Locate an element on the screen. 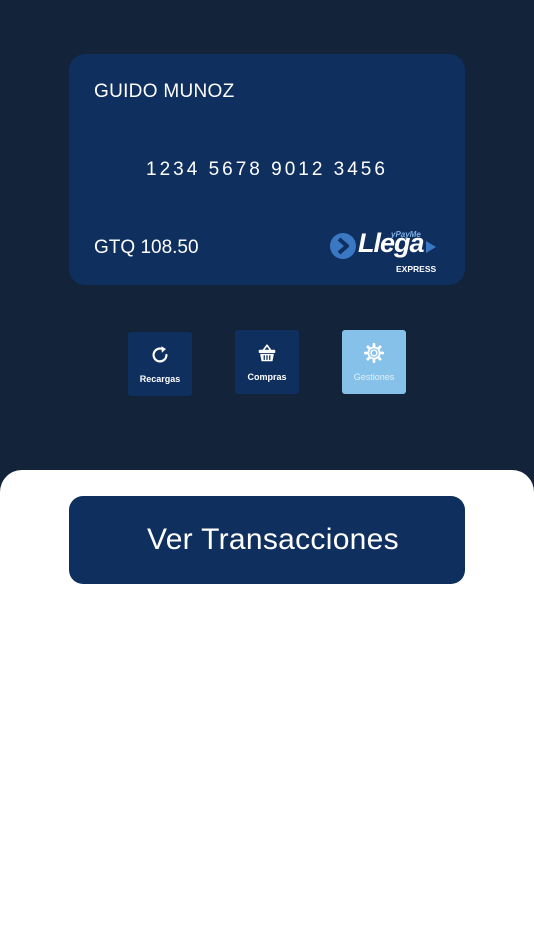 The height and width of the screenshot is (950, 534). gestiones-label: Gestiones is located at coordinates (374, 377).